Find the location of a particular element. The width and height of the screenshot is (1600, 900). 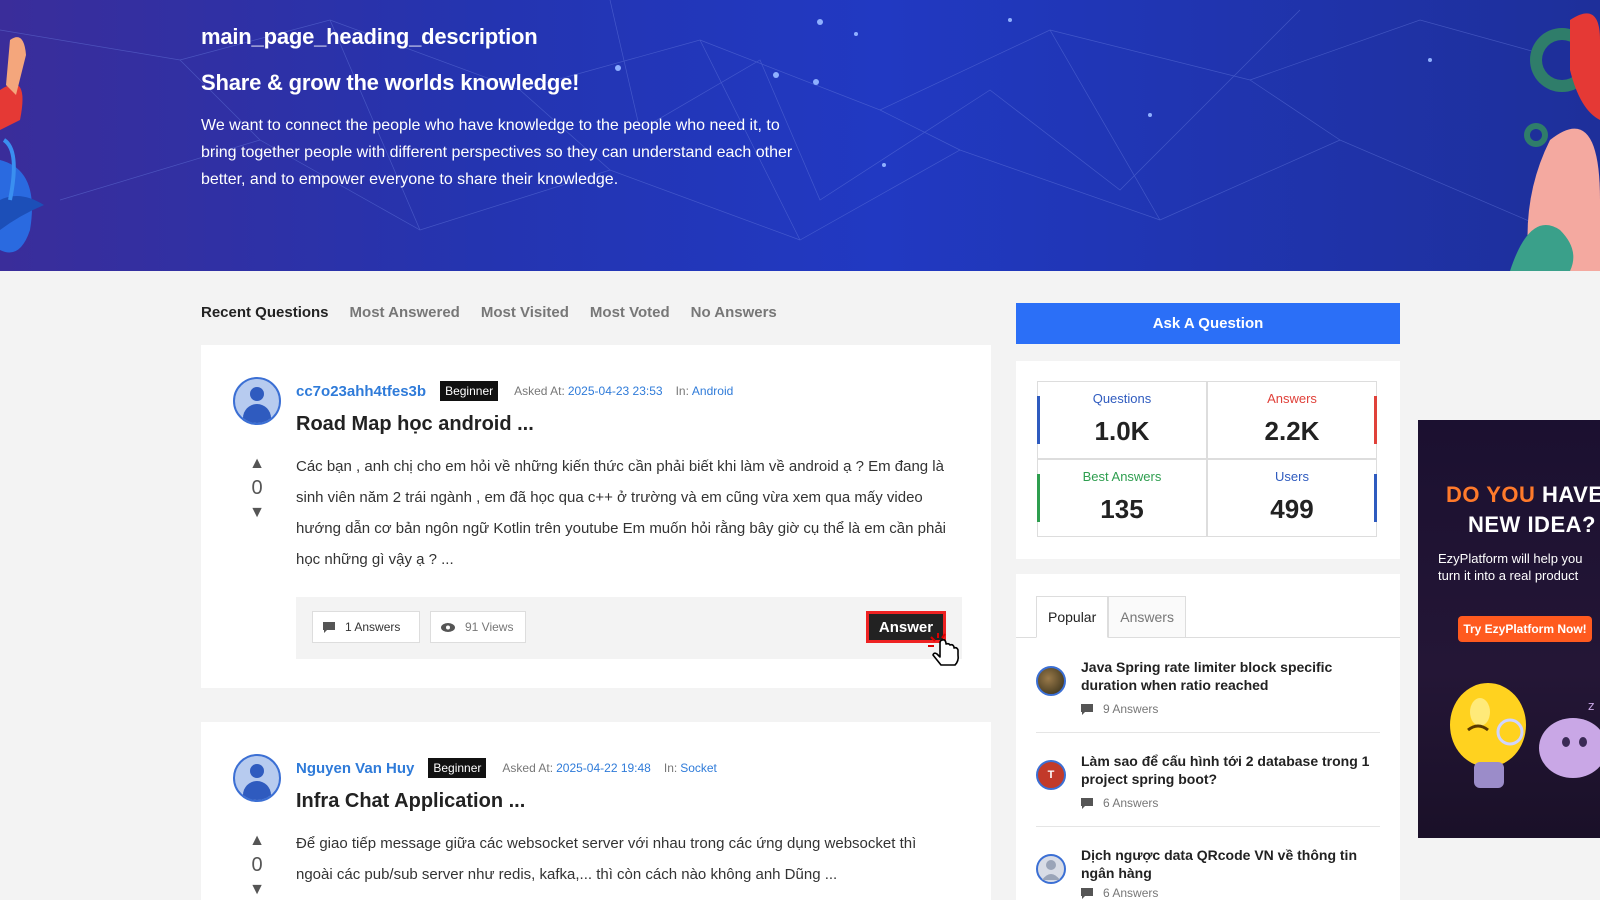

eye-icon is located at coordinates (448, 627).